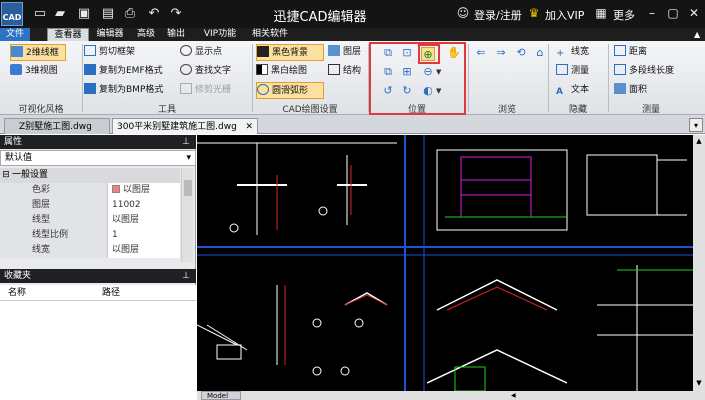 The width and height of the screenshot is (705, 400). What do you see at coordinates (630, 52) in the screenshot?
I see `distance-button: 距离` at bounding box center [630, 52].